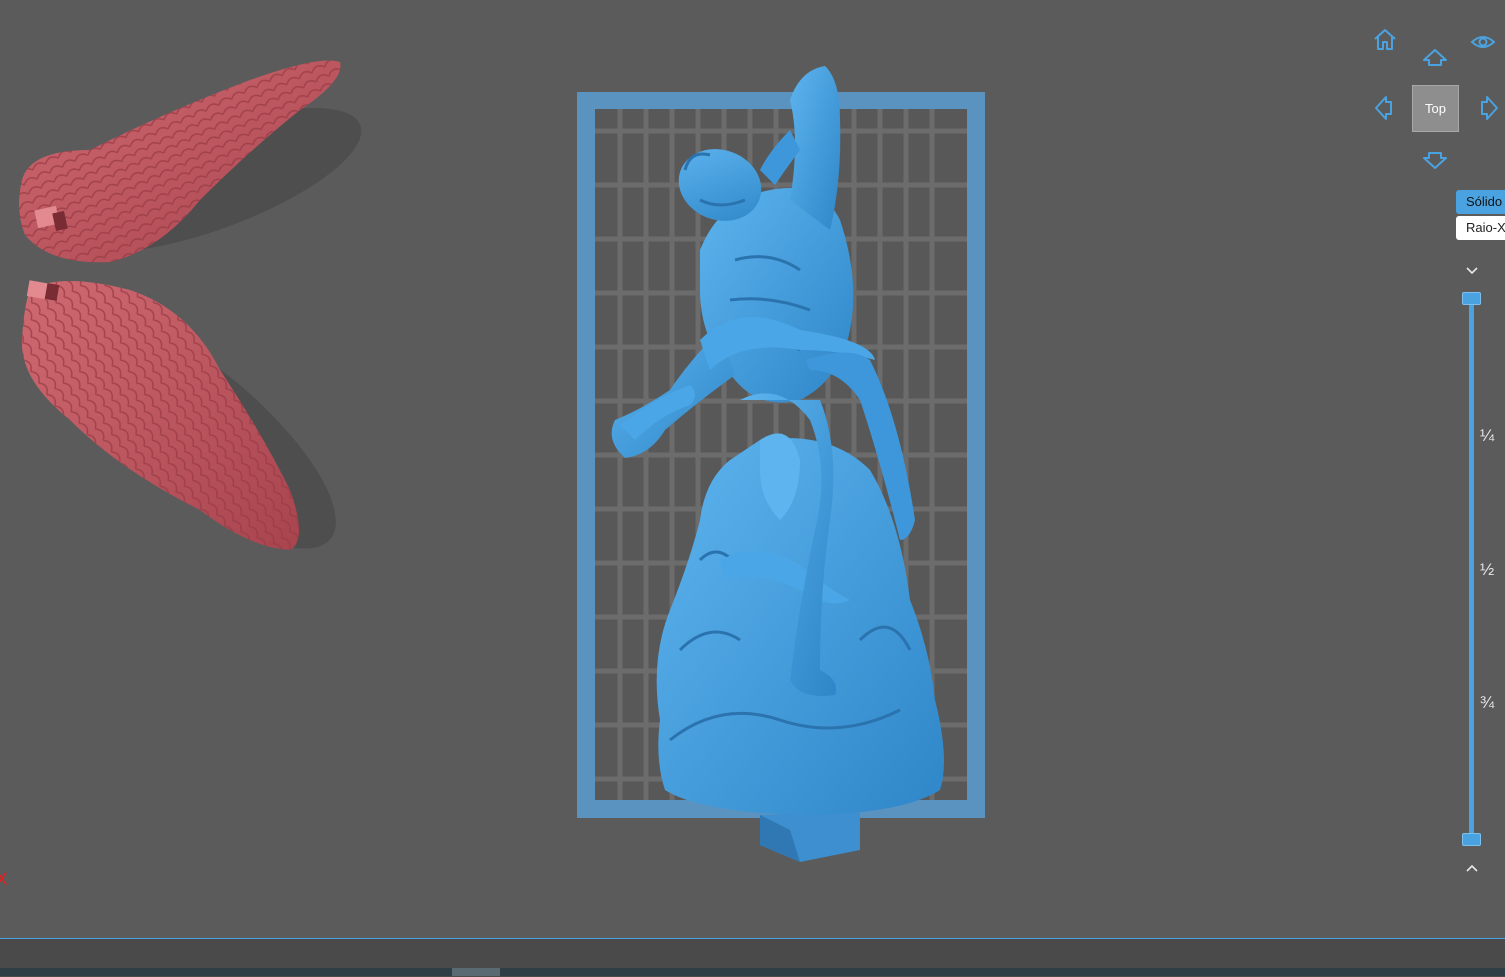 This screenshot has height=977, width=1505. I want to click on layer-slider-bottom-handle, so click(1471, 839).